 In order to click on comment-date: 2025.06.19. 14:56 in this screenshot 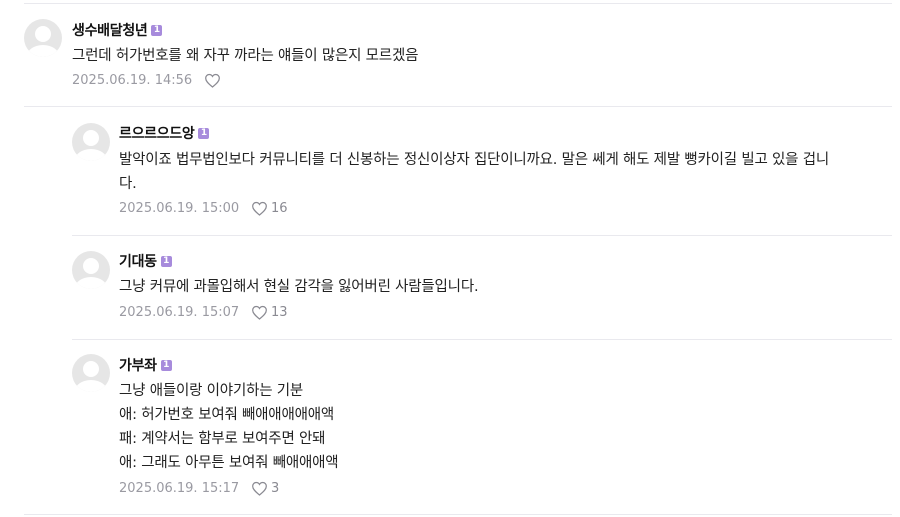, I will do `click(132, 80)`.